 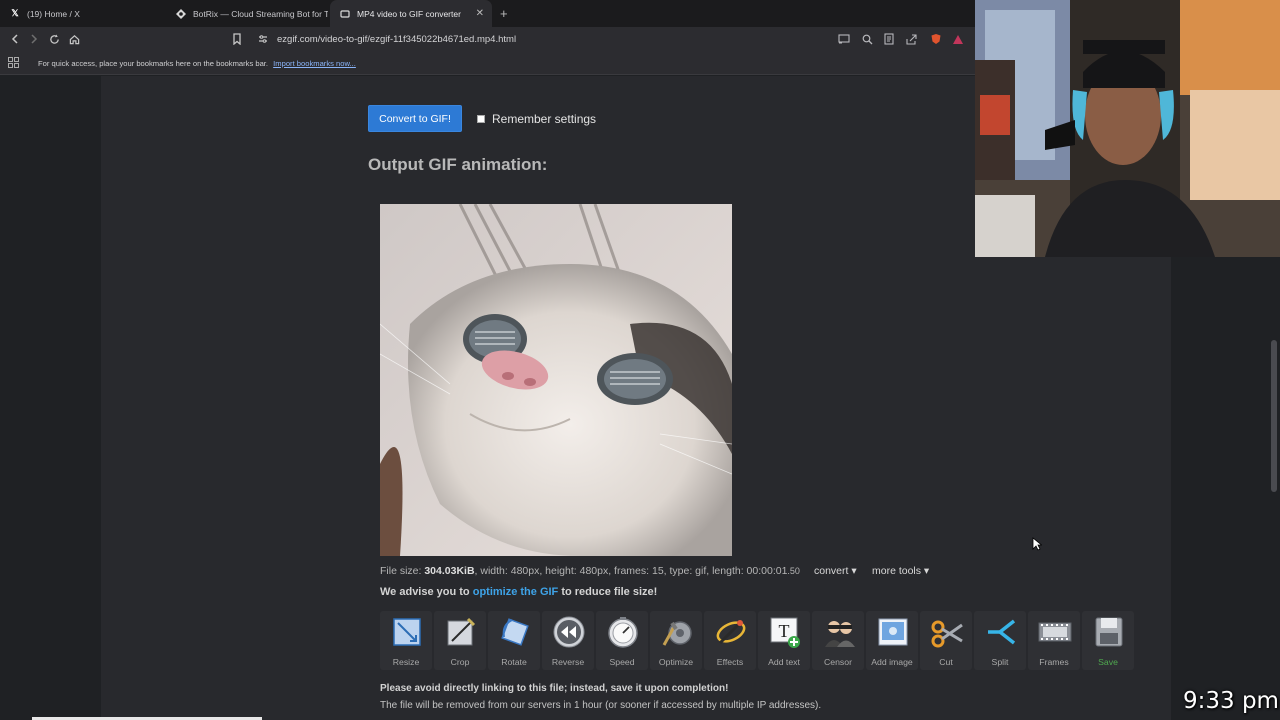 I want to click on scrollbar-thumb, so click(x=1274, y=416).